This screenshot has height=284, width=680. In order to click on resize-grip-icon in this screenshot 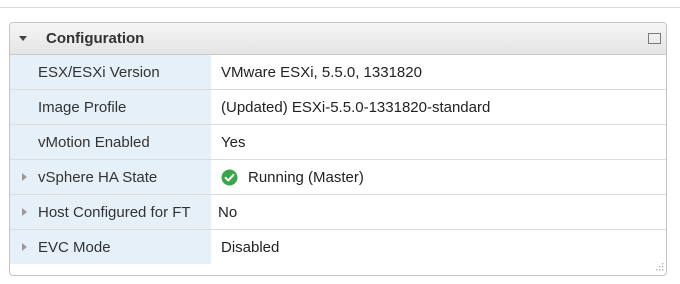, I will do `click(658, 267)`.